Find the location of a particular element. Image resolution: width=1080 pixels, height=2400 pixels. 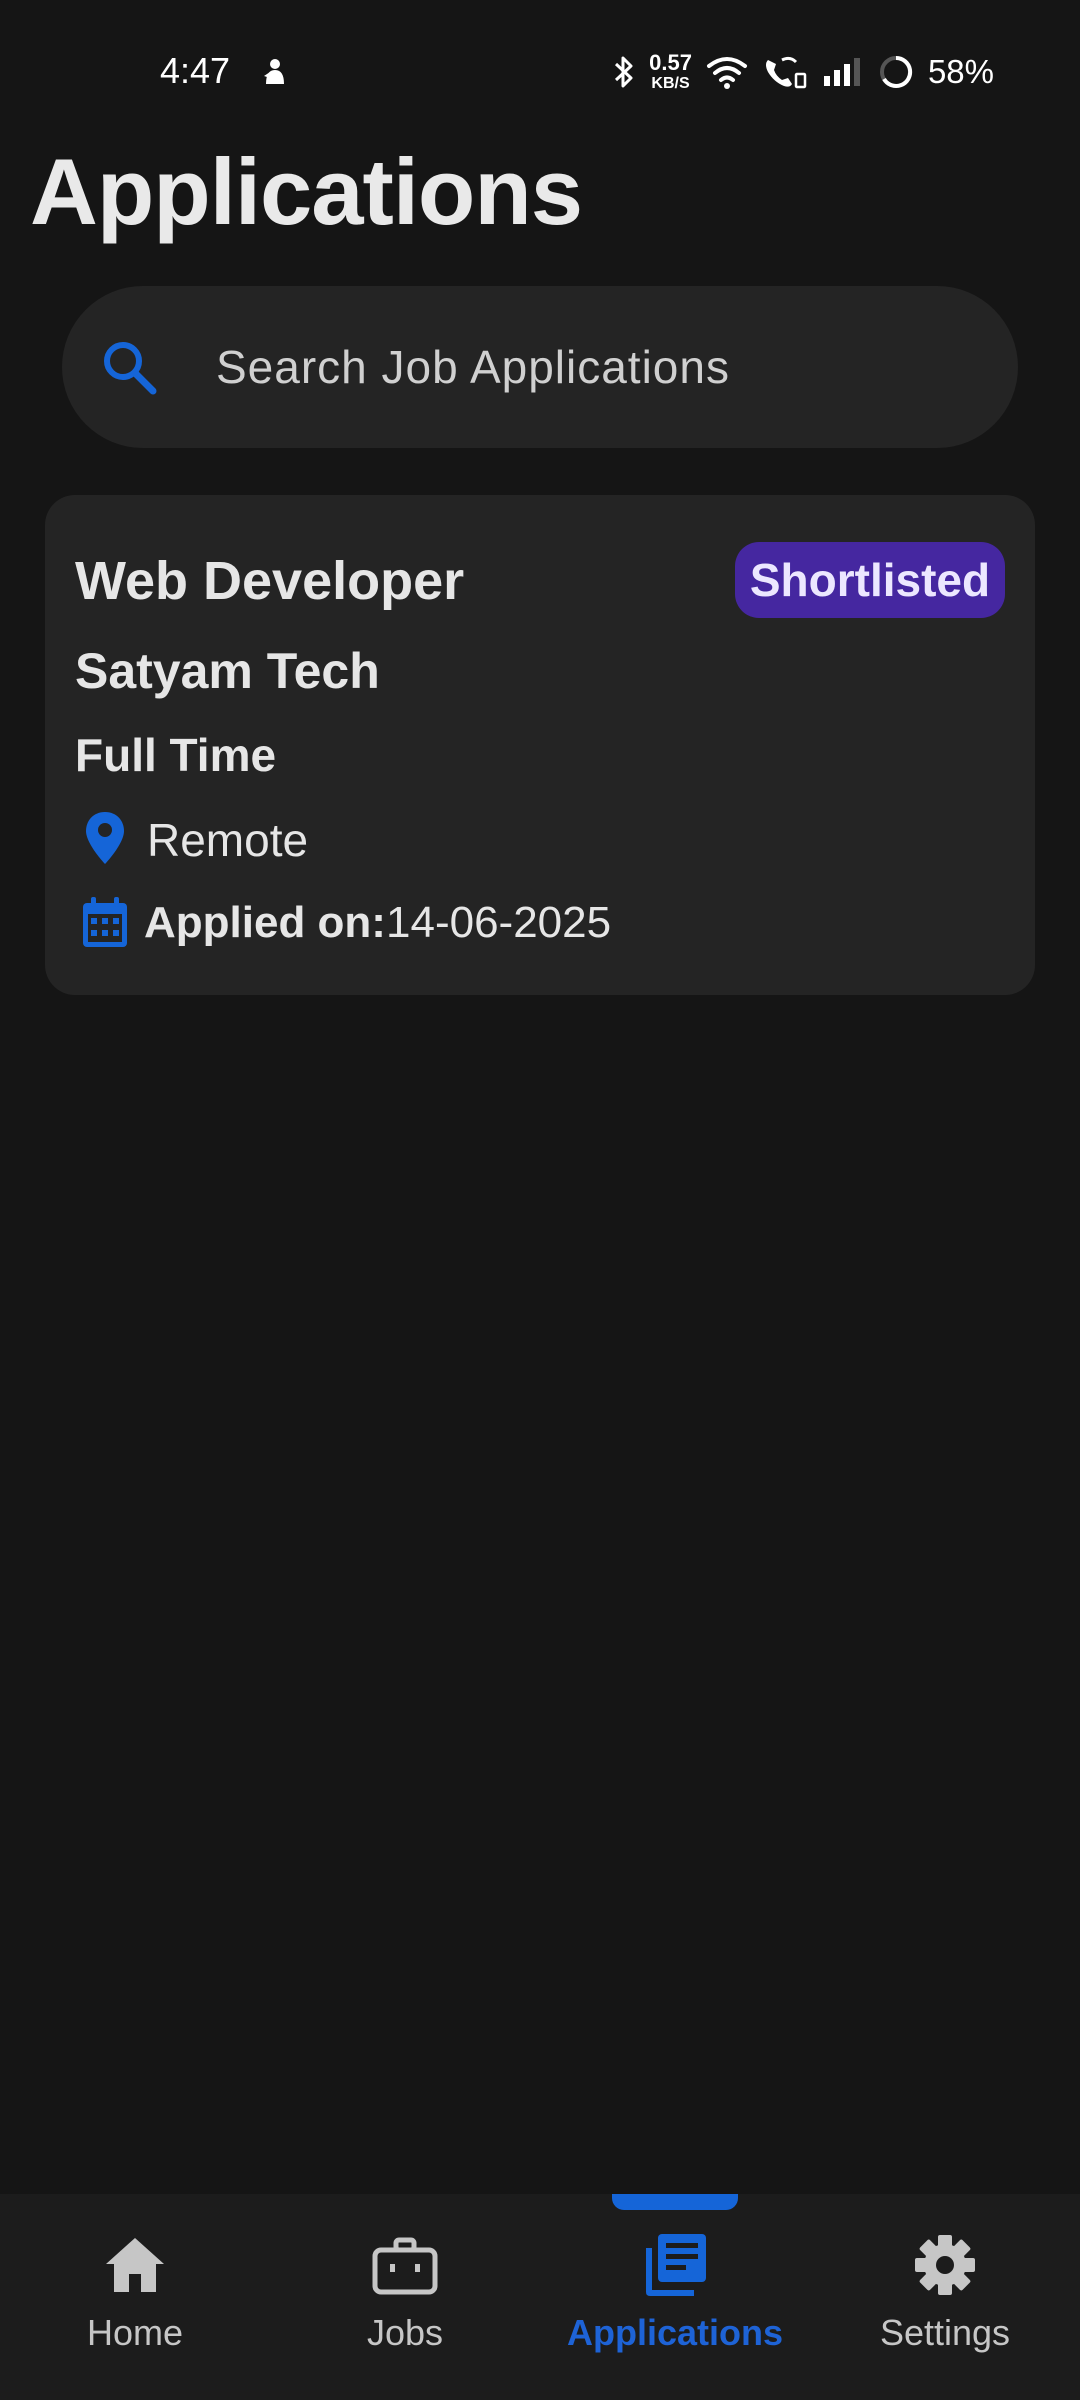

company-name: Satyam Tech is located at coordinates (227, 671).